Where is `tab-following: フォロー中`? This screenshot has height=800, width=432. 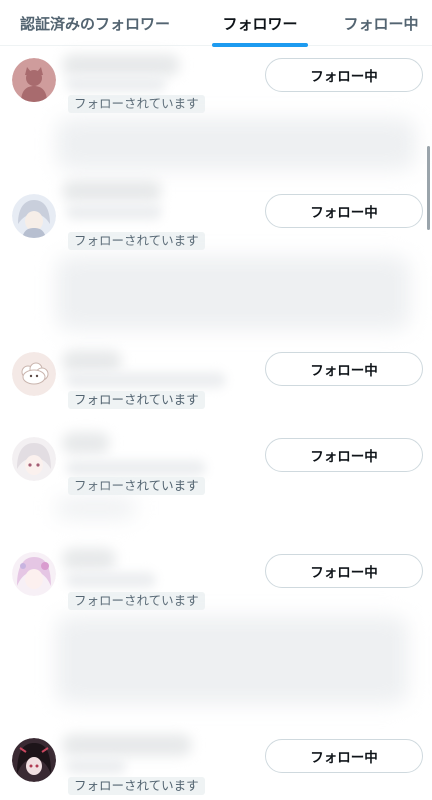 tab-following: フォロー中 is located at coordinates (381, 23).